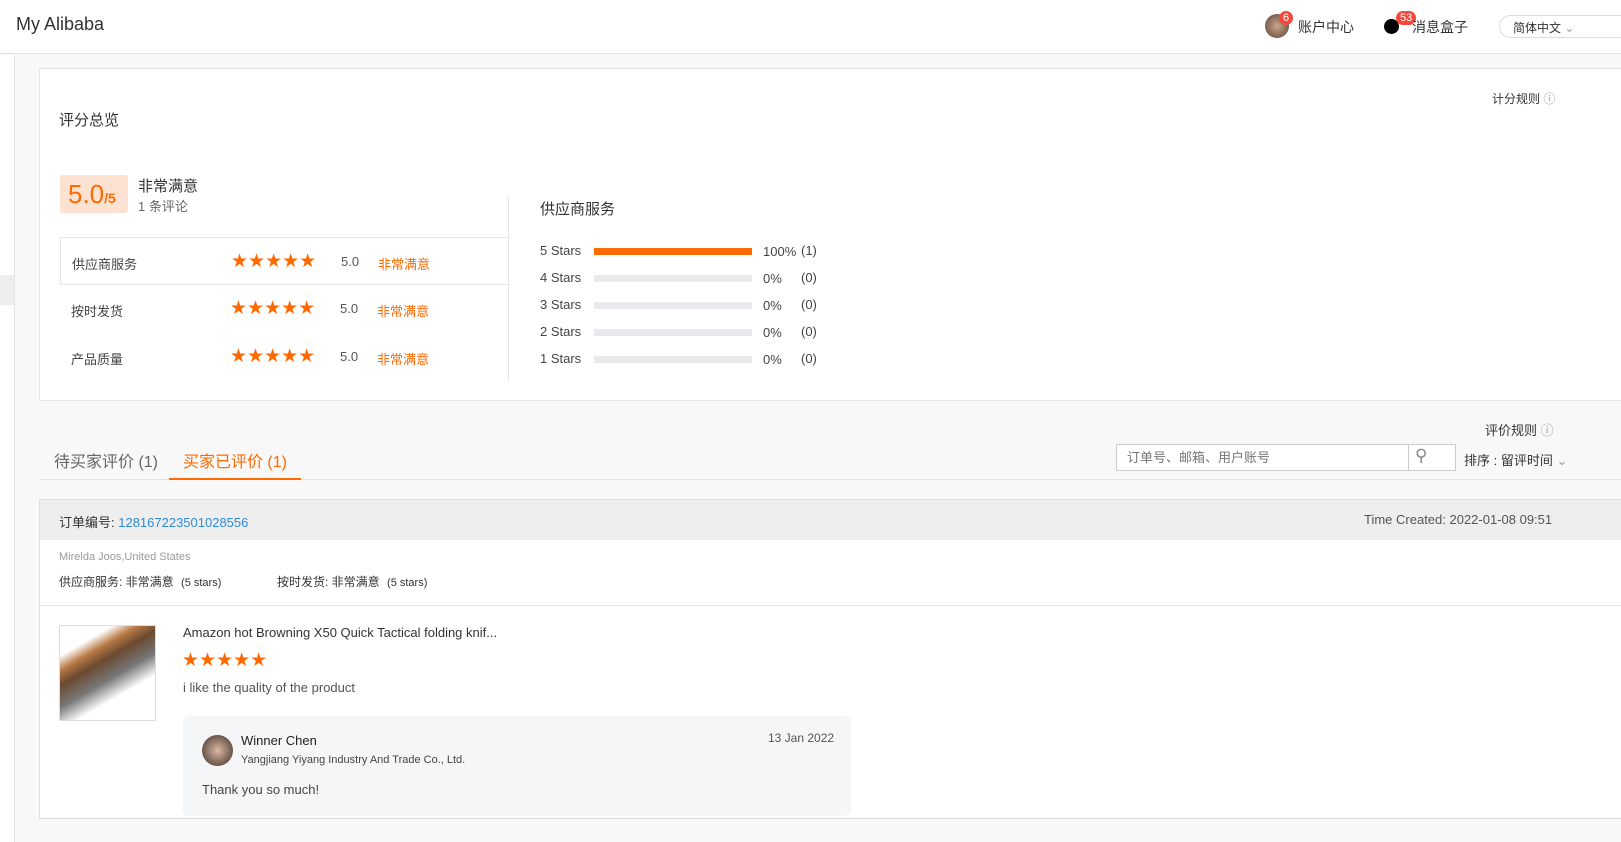  What do you see at coordinates (561, 250) in the screenshot?
I see `star-level-label: 5 Stars` at bounding box center [561, 250].